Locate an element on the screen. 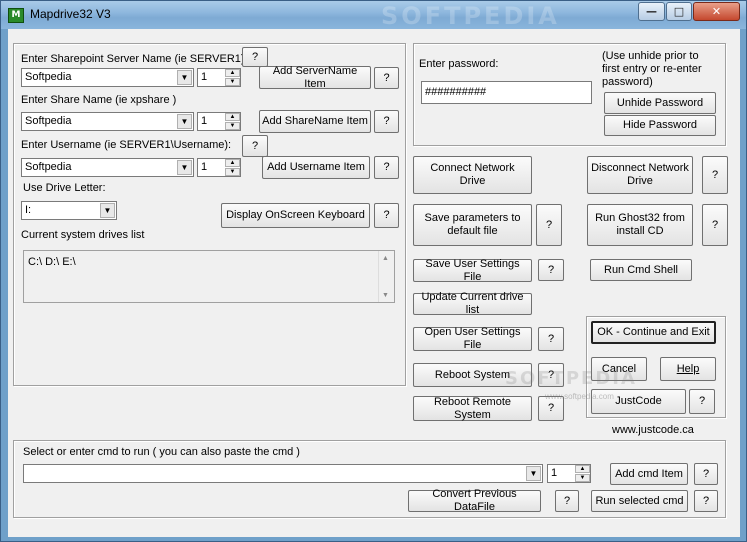 This screenshot has width=747, height=542. hide-password-button: Hide Password is located at coordinates (660, 125).